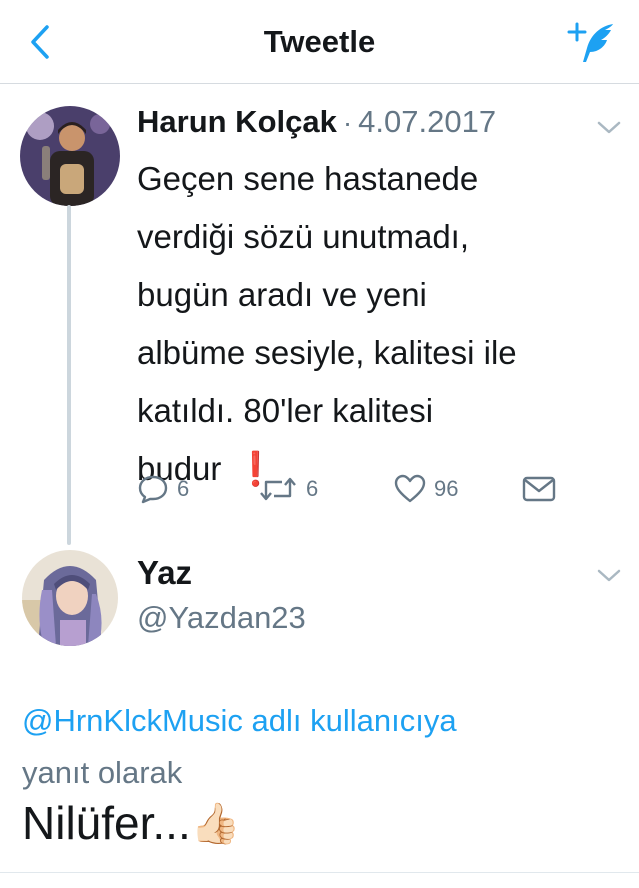  What do you see at coordinates (319, 872) in the screenshot?
I see `divider` at bounding box center [319, 872].